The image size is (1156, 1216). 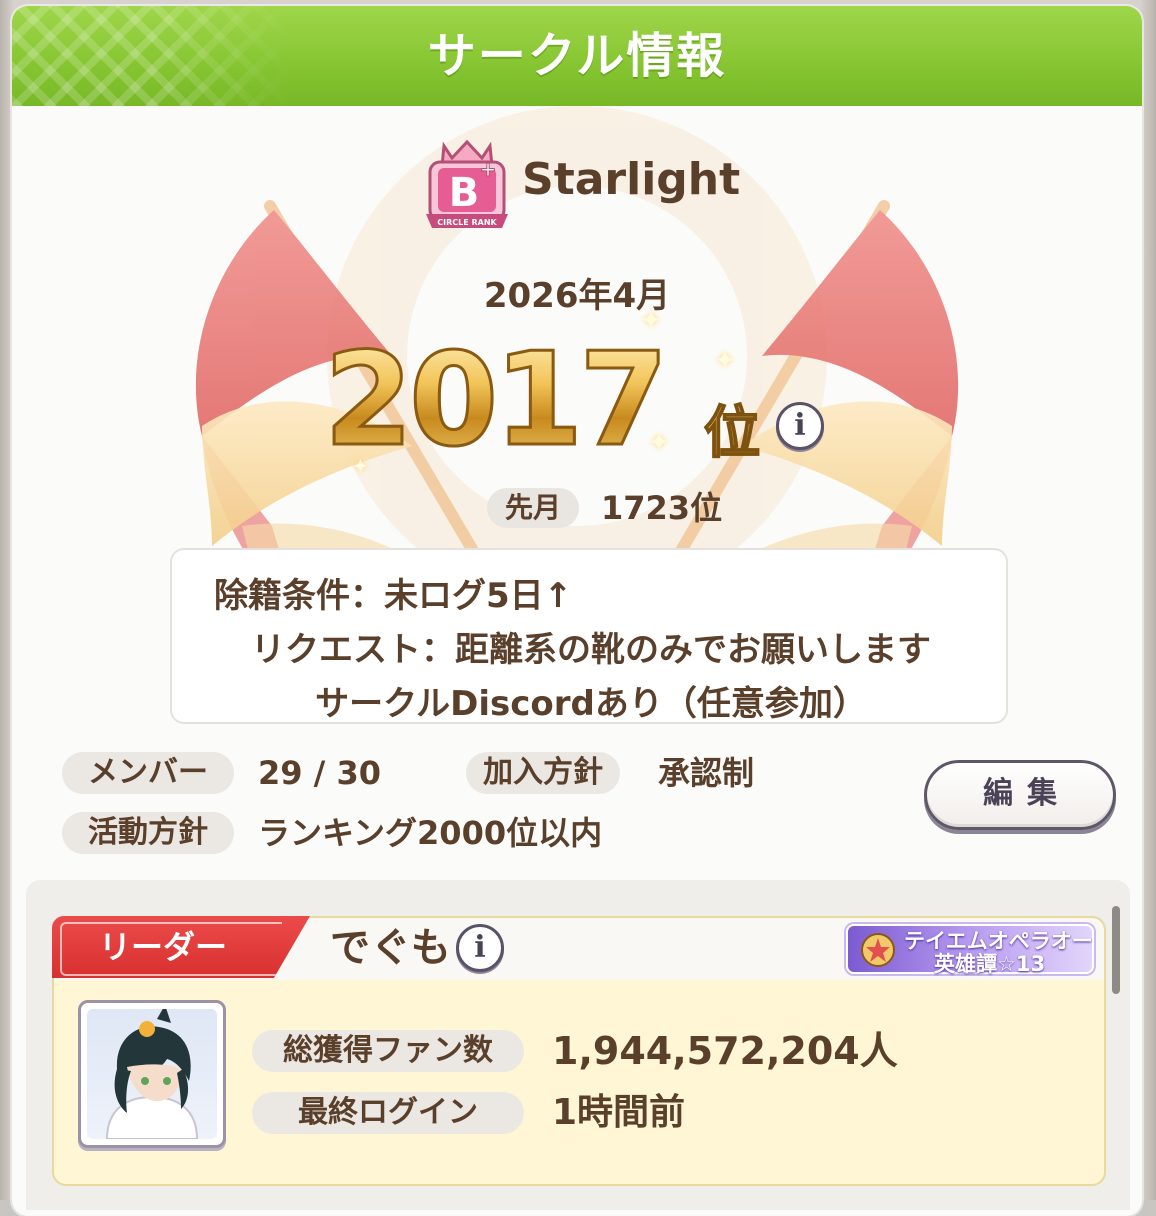 I want to click on last-month-value: 1723位, so click(x=662, y=508).